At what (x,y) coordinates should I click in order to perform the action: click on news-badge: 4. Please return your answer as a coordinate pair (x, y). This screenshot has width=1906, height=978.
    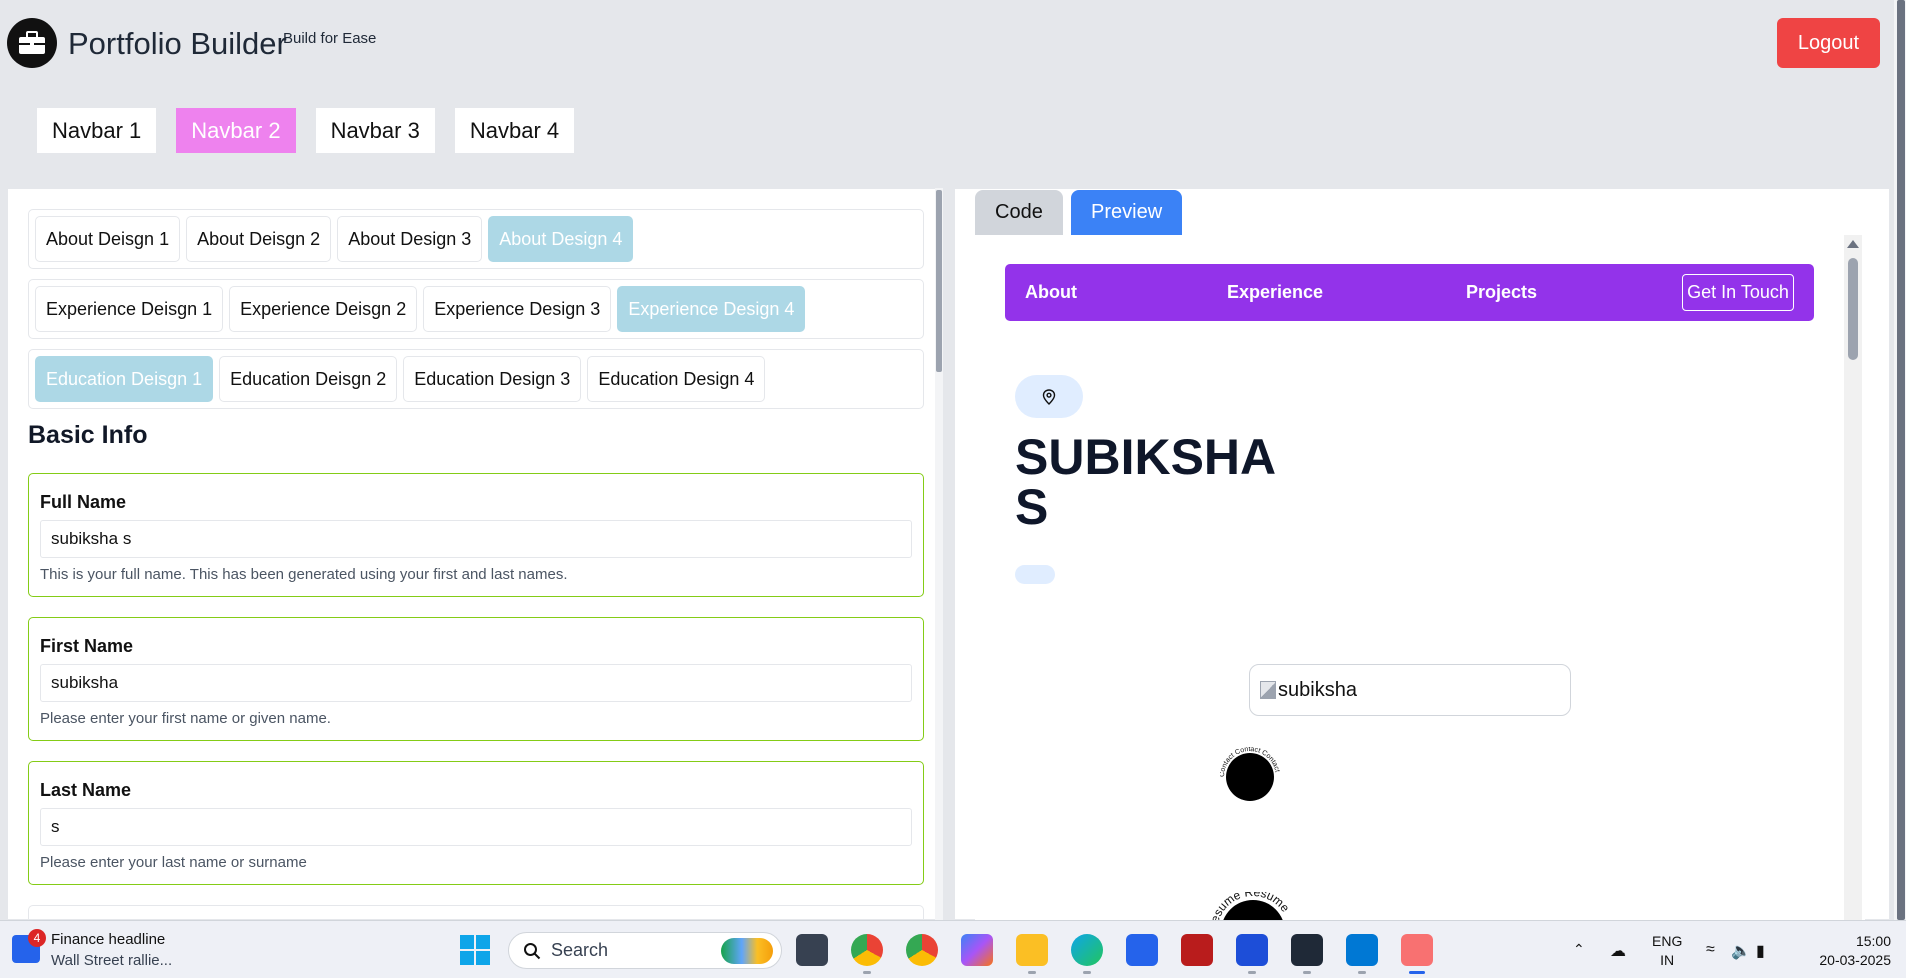
    Looking at the image, I should click on (37, 938).